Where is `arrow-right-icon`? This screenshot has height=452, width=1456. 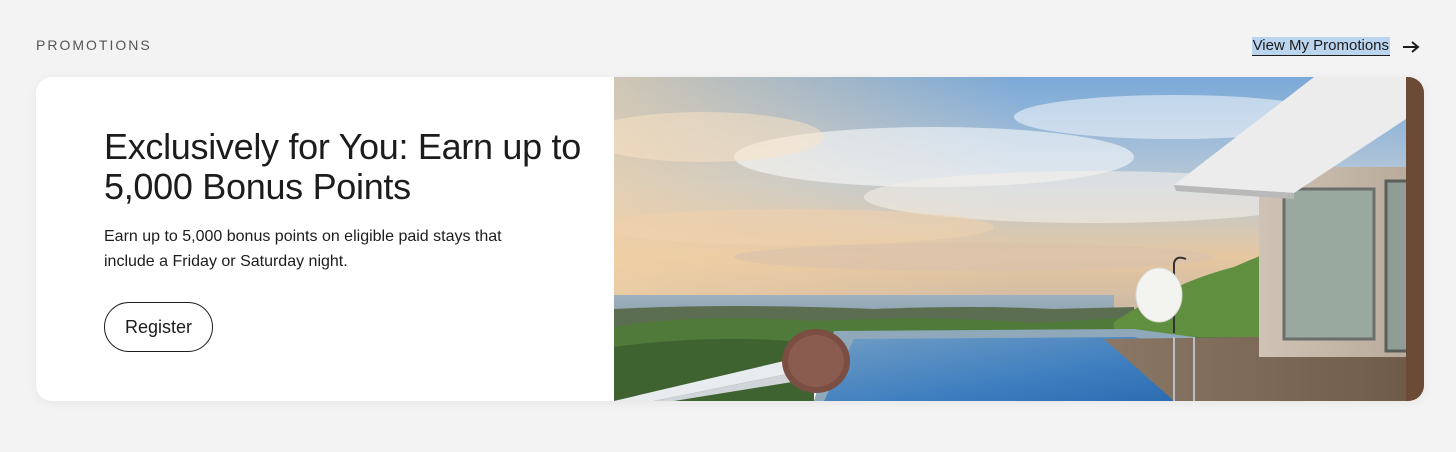
arrow-right-icon is located at coordinates (1411, 46).